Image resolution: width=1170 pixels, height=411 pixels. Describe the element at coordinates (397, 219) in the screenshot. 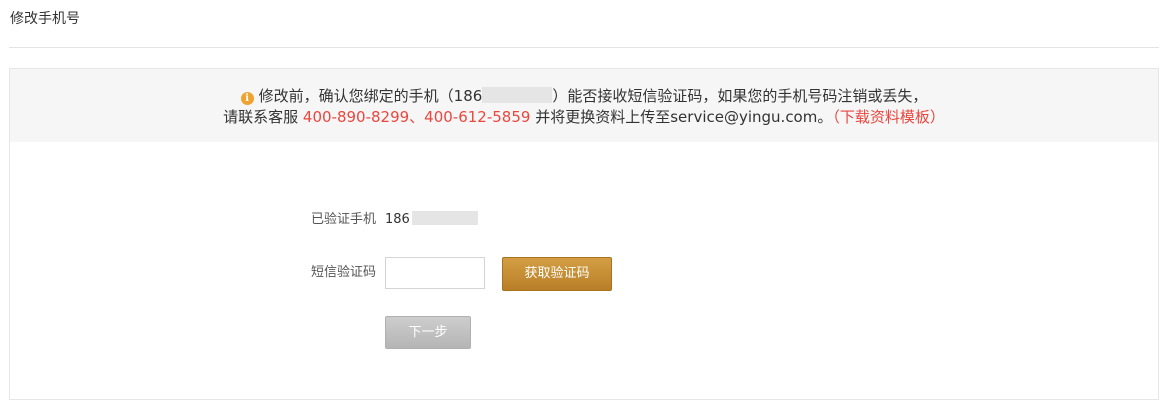

I see `verified-phone-prefix: 186` at that location.